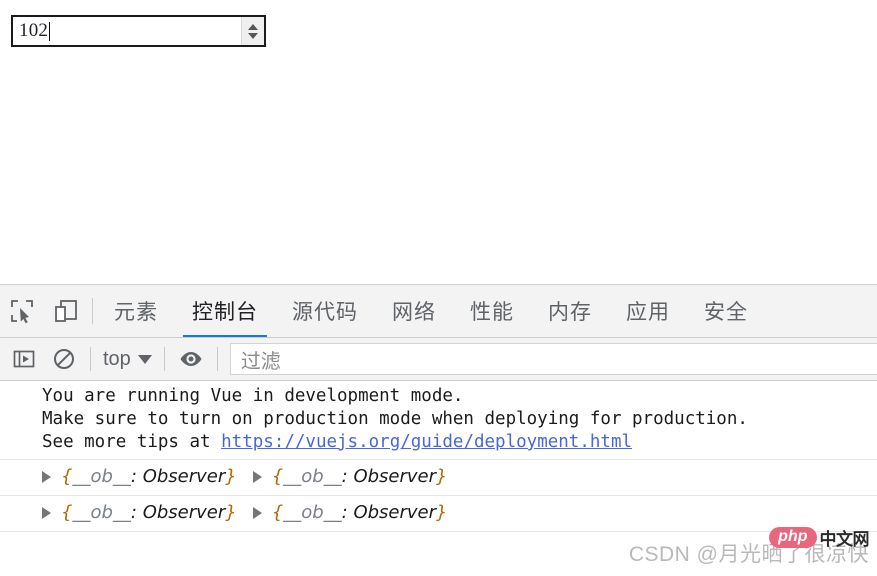 The height and width of the screenshot is (576, 877). Describe the element at coordinates (117, 358) in the screenshot. I see `console-context-label: top` at that location.